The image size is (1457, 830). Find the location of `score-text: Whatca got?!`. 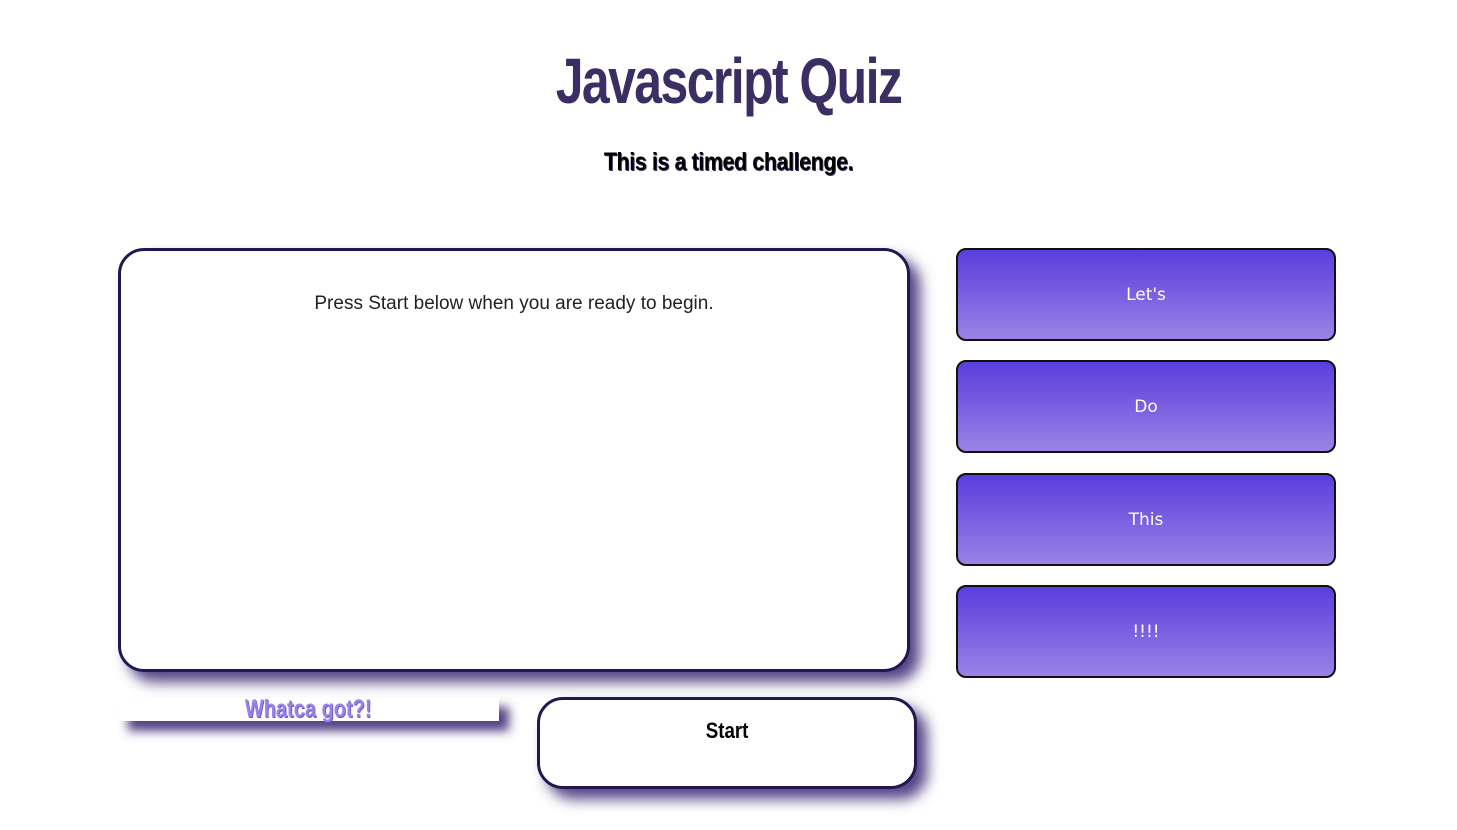

score-text: Whatca got?! is located at coordinates (308, 709).